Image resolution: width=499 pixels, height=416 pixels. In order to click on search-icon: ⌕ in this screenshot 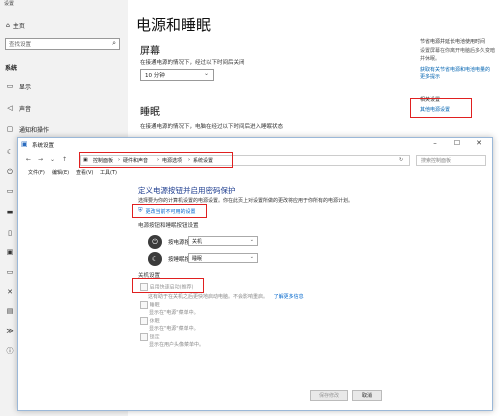, I will do `click(114, 43)`.